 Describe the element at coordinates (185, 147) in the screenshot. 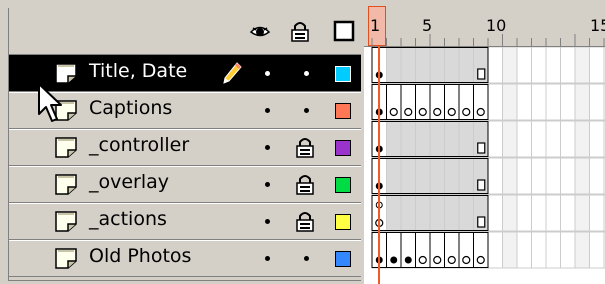

I see `layer-row: _controller` at that location.